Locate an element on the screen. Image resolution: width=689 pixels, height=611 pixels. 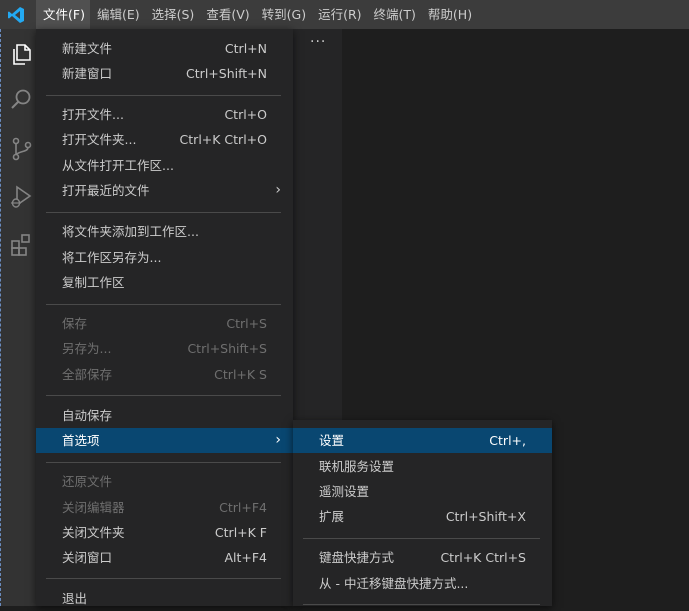
menu-item-label: 新建窗口 is located at coordinates (87, 73).